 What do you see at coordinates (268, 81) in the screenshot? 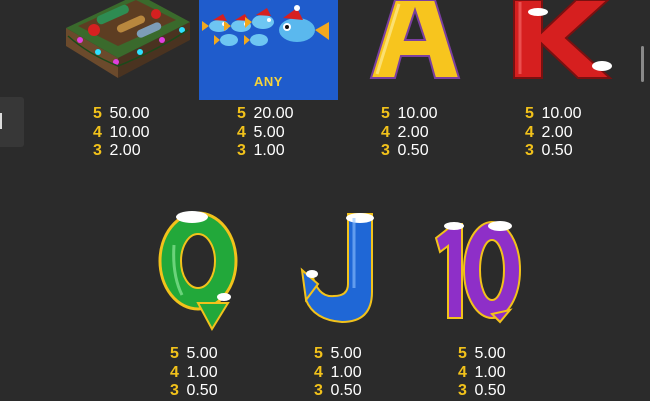
I see `any-label: ANY` at bounding box center [268, 81].